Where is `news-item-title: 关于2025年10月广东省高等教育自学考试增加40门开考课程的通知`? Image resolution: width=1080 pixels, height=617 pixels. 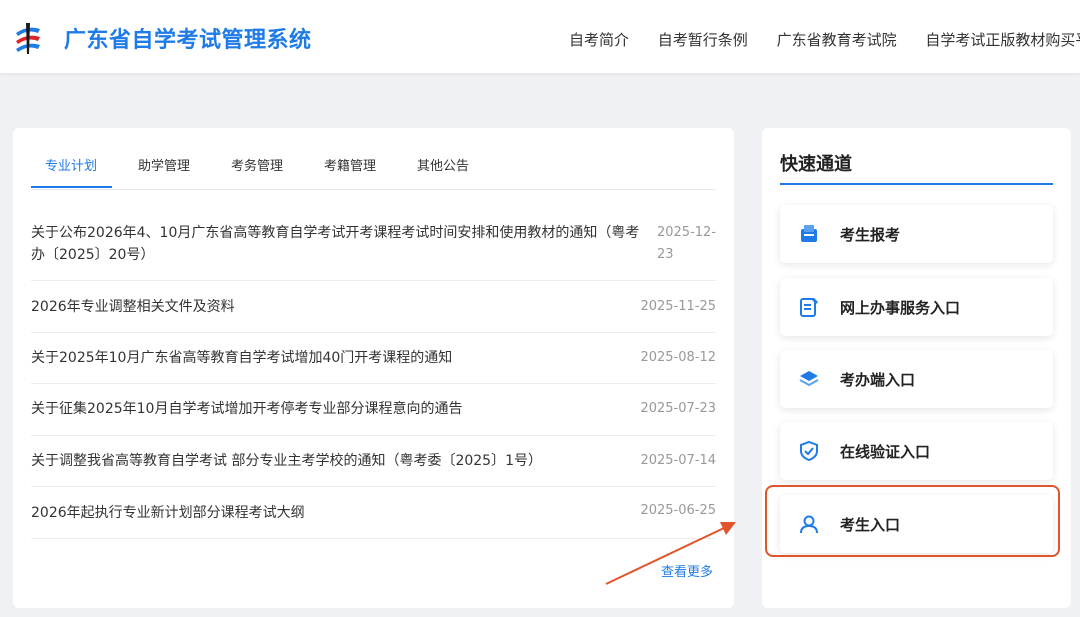
news-item-title: 关于2025年10月广东省高等教育自学考试增加40门开考课程的通知 is located at coordinates (241, 358).